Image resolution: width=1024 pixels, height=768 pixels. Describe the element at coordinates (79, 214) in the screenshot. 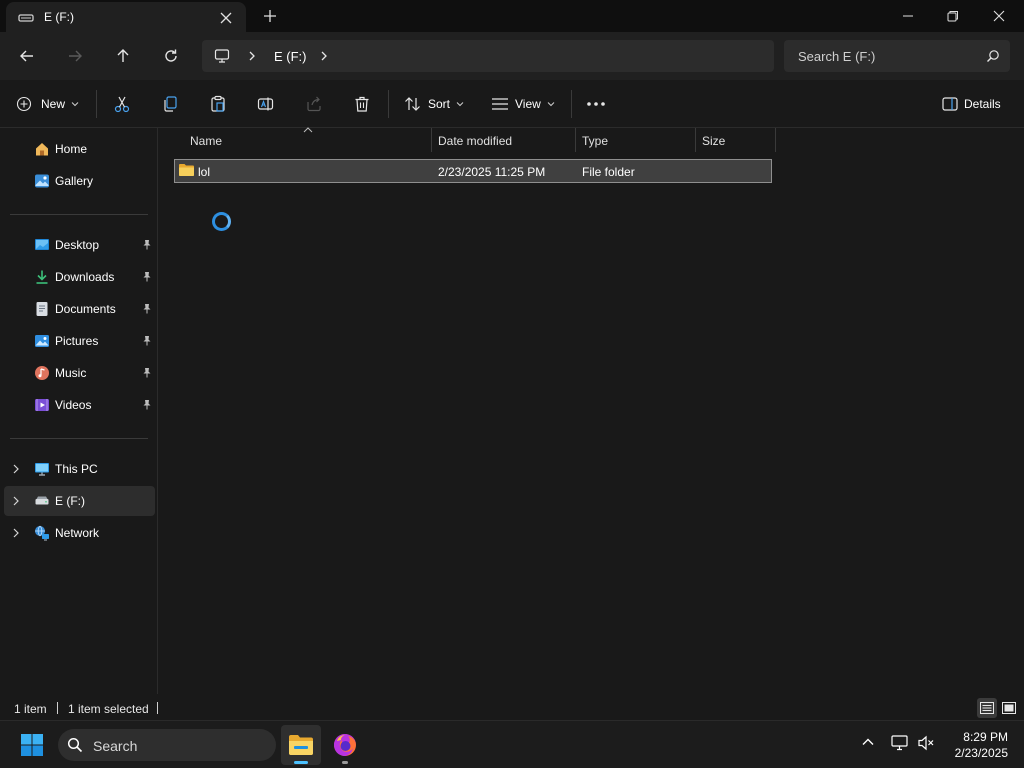

I see `sidebar-divider` at that location.